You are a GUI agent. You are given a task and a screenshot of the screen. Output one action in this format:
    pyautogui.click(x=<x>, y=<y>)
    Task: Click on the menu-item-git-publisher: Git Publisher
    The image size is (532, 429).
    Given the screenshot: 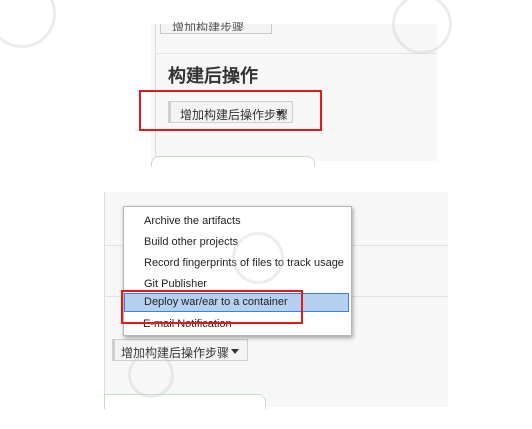 What is the action you would take?
    pyautogui.click(x=175, y=284)
    